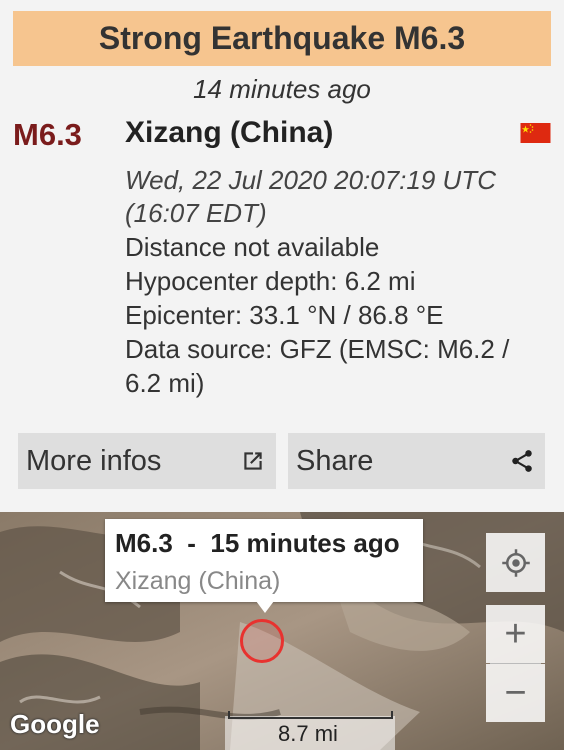 The image size is (564, 750). Describe the element at coordinates (416, 461) in the screenshot. I see `share-button: Share` at that location.